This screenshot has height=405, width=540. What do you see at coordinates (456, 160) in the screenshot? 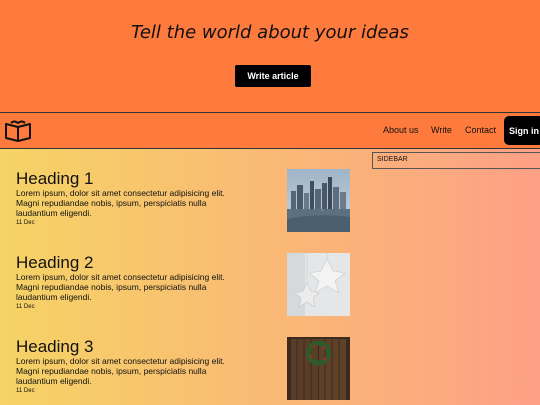
I see `sidebar: SIDEBAR` at bounding box center [456, 160].